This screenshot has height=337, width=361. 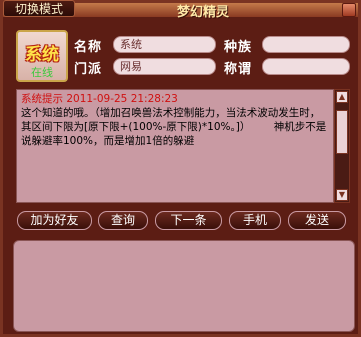 I want to click on race-field, so click(x=306, y=44).